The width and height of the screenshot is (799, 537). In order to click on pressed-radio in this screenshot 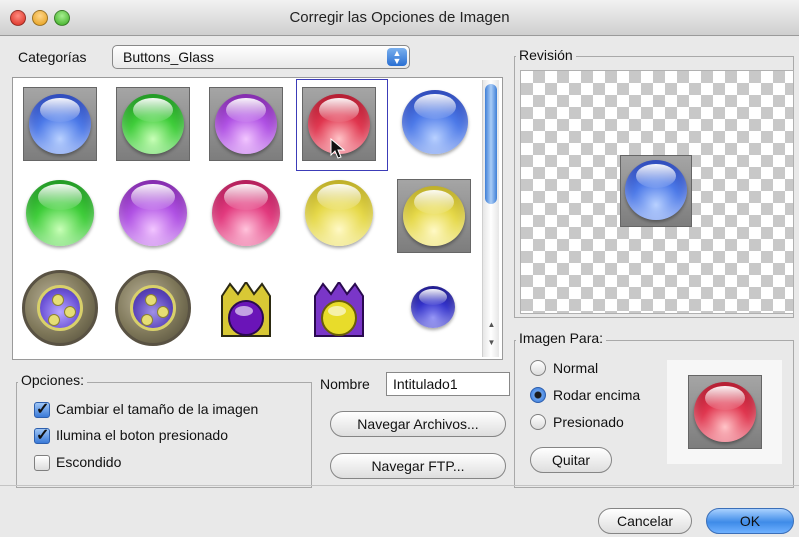, I will do `click(538, 422)`.